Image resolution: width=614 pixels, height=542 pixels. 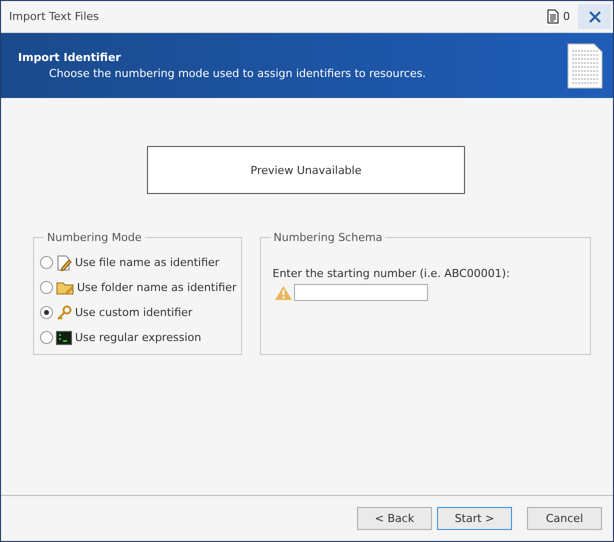 What do you see at coordinates (361, 292) in the screenshot?
I see `starting-number-field` at bounding box center [361, 292].